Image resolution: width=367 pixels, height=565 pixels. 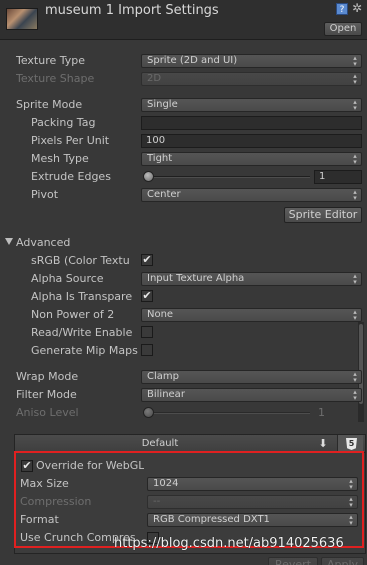 I want to click on foldout-arrow-icon, so click(x=9, y=241).